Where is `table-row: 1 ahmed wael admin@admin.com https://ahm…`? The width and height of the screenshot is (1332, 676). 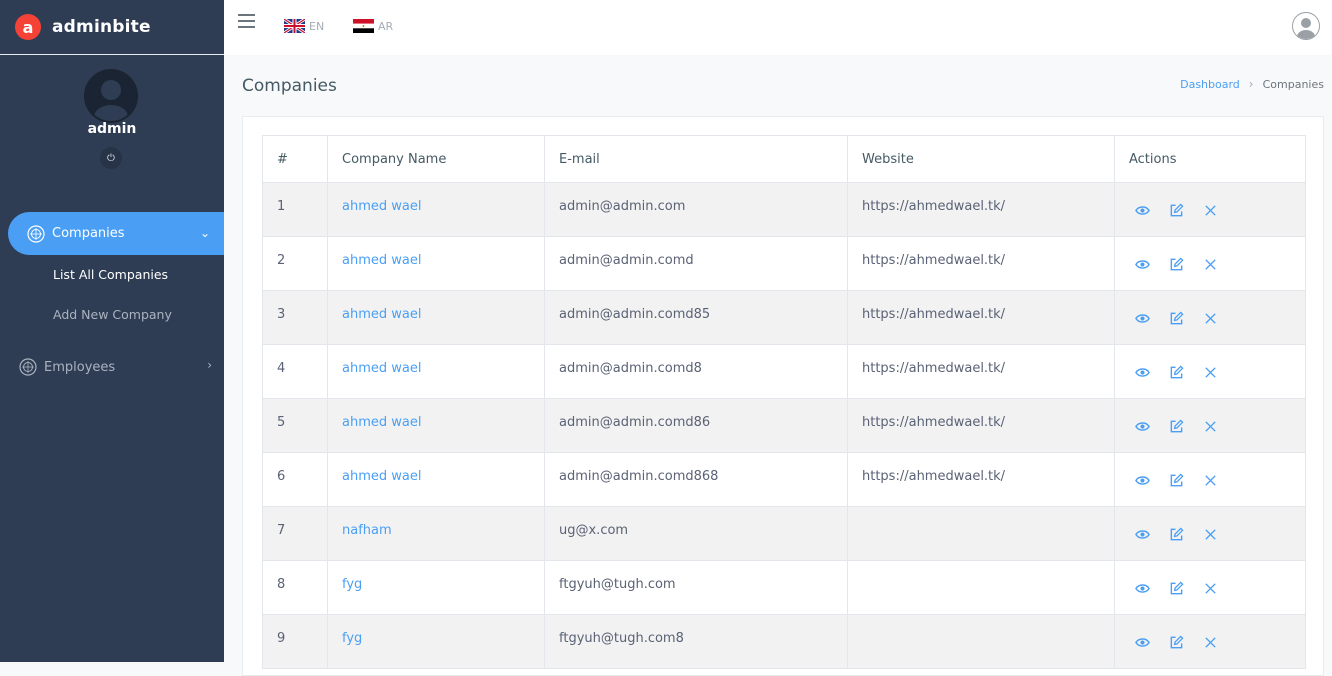
table-row: 1 ahmed wael admin@admin.com https://ahm… is located at coordinates (784, 209).